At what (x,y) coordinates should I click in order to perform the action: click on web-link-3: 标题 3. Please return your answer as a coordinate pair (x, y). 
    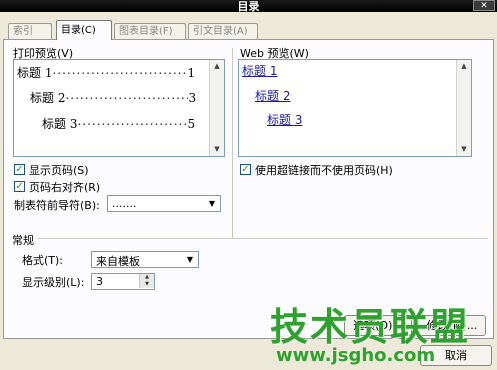
    Looking at the image, I should click on (284, 119).